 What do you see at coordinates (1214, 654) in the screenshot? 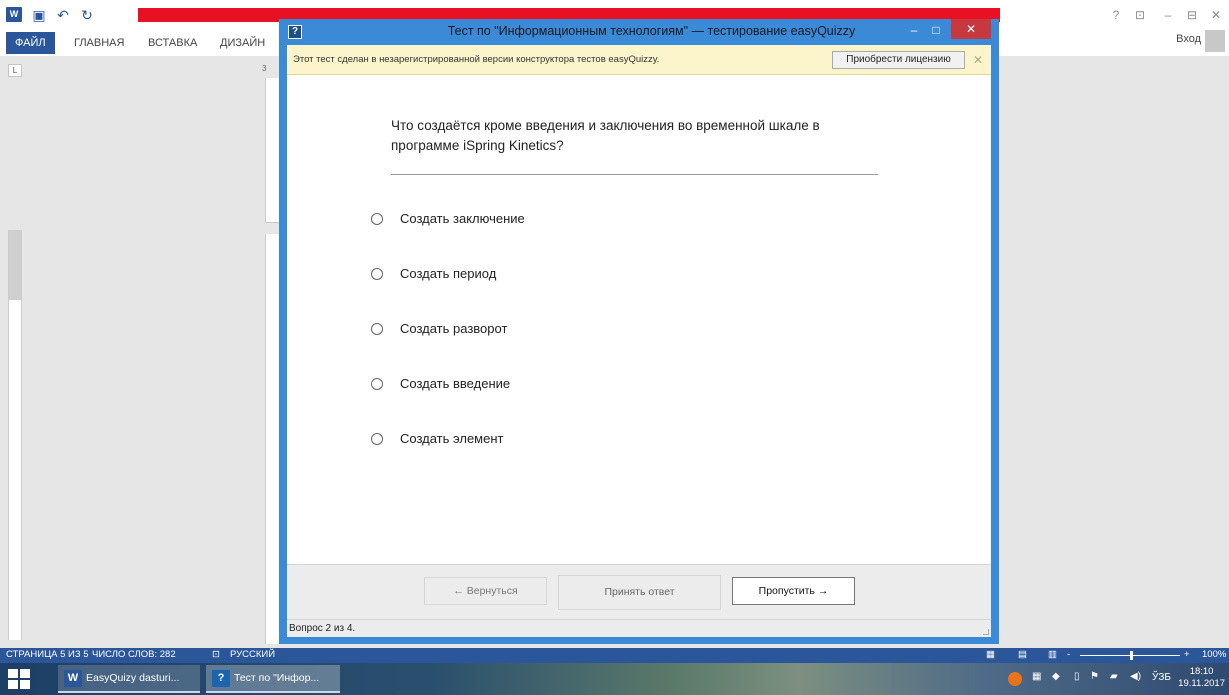
I see `zoom-level: 100%` at bounding box center [1214, 654].